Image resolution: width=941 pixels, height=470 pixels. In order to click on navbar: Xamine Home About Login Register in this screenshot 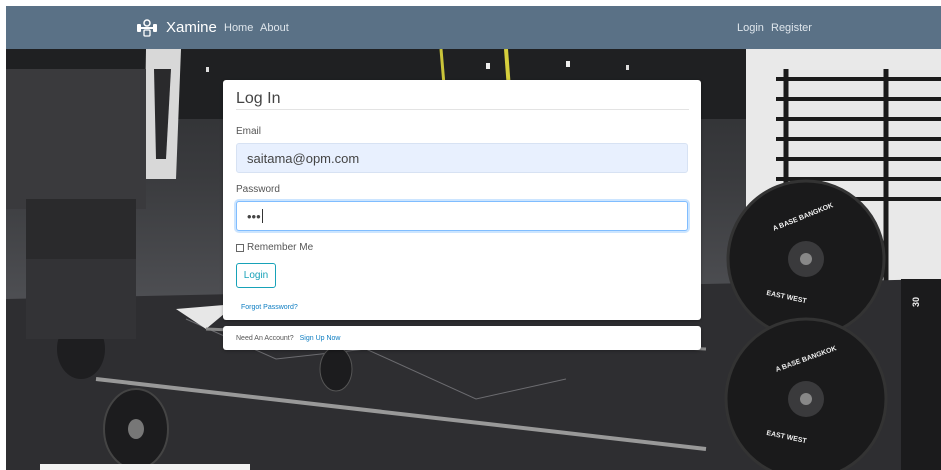, I will do `click(473, 27)`.